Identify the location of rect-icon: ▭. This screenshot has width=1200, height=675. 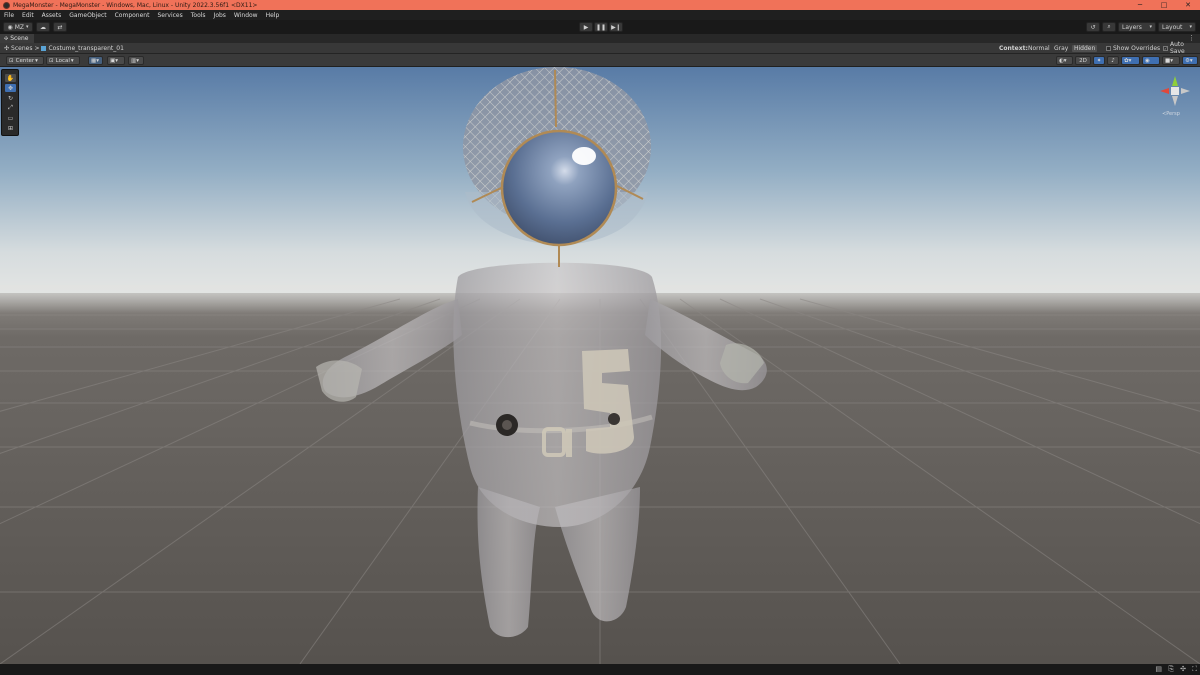
(10, 118).